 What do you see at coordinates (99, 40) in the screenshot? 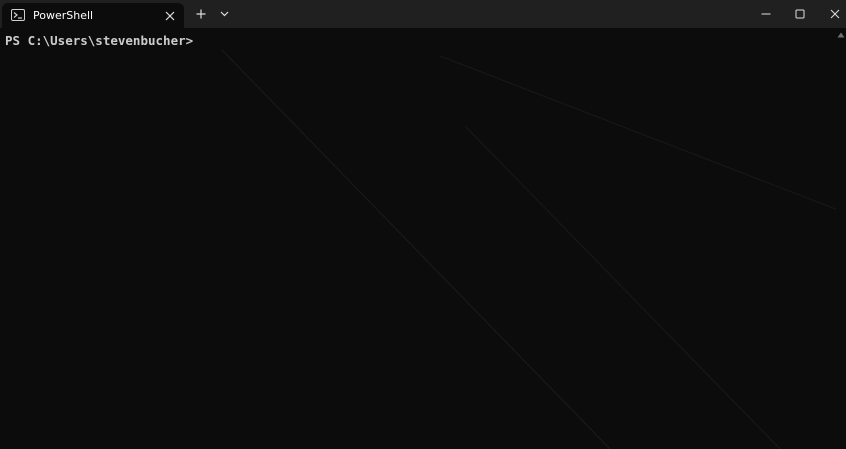
I see `command-prompt: PS C:\Users\stevenbucher>` at bounding box center [99, 40].